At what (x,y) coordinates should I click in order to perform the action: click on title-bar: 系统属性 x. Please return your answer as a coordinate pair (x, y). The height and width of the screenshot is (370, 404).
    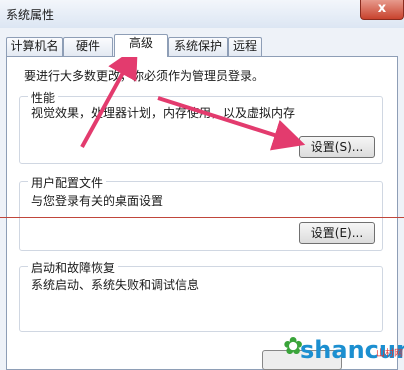
    Looking at the image, I should click on (202, 14).